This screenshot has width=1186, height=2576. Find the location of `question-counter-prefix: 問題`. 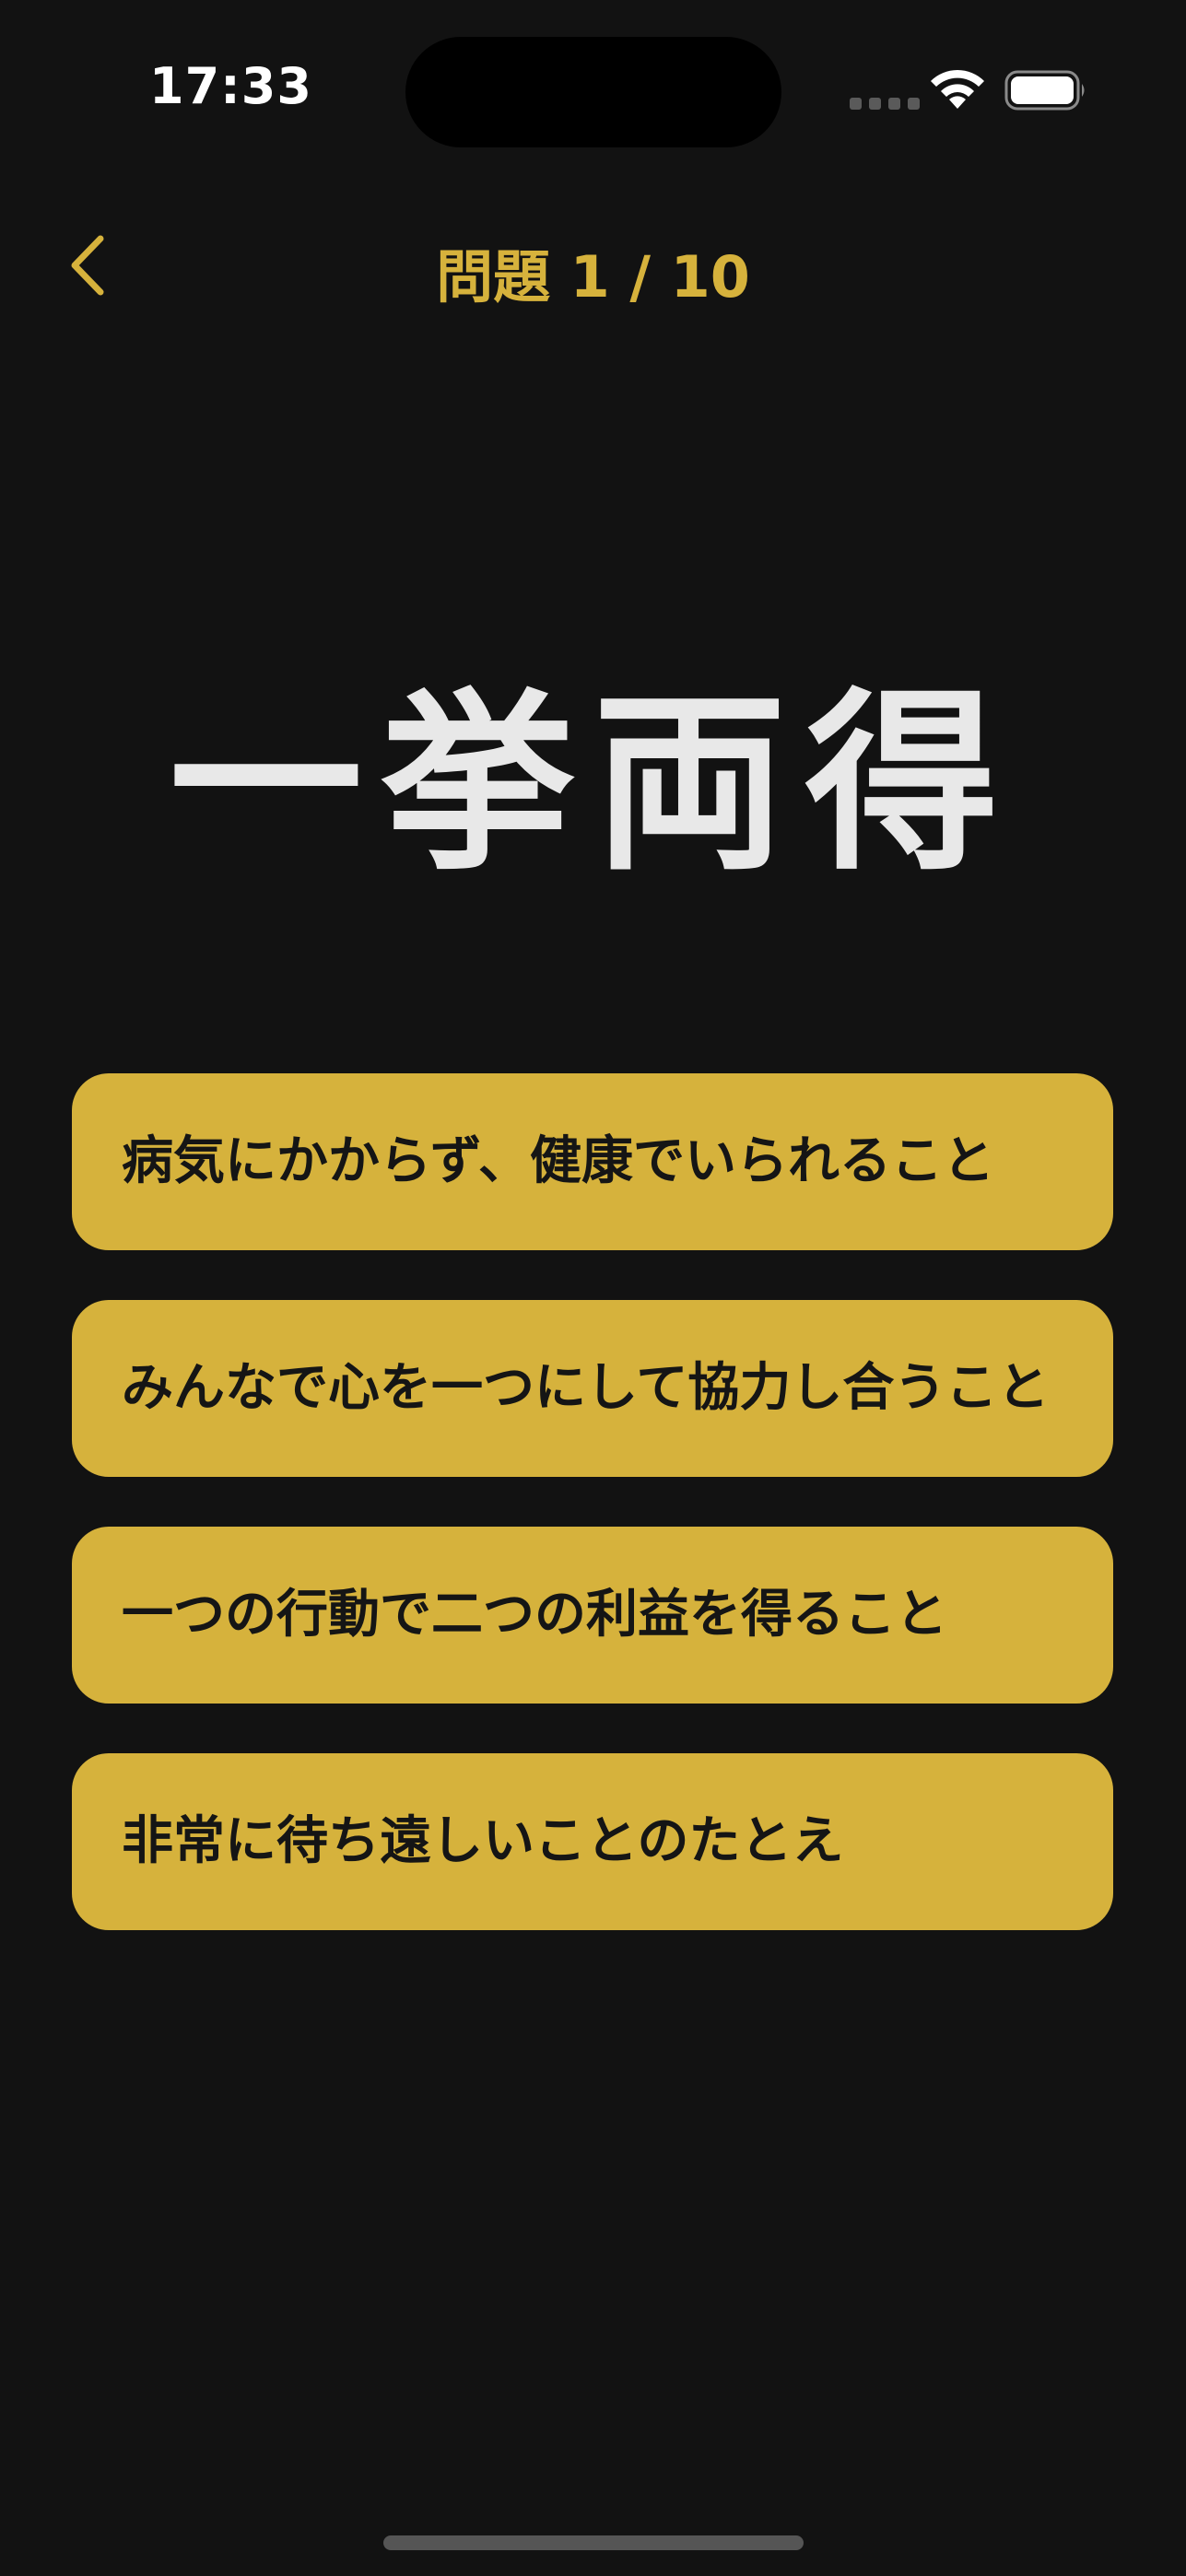

question-counter-prefix: 問題 is located at coordinates (493, 276).